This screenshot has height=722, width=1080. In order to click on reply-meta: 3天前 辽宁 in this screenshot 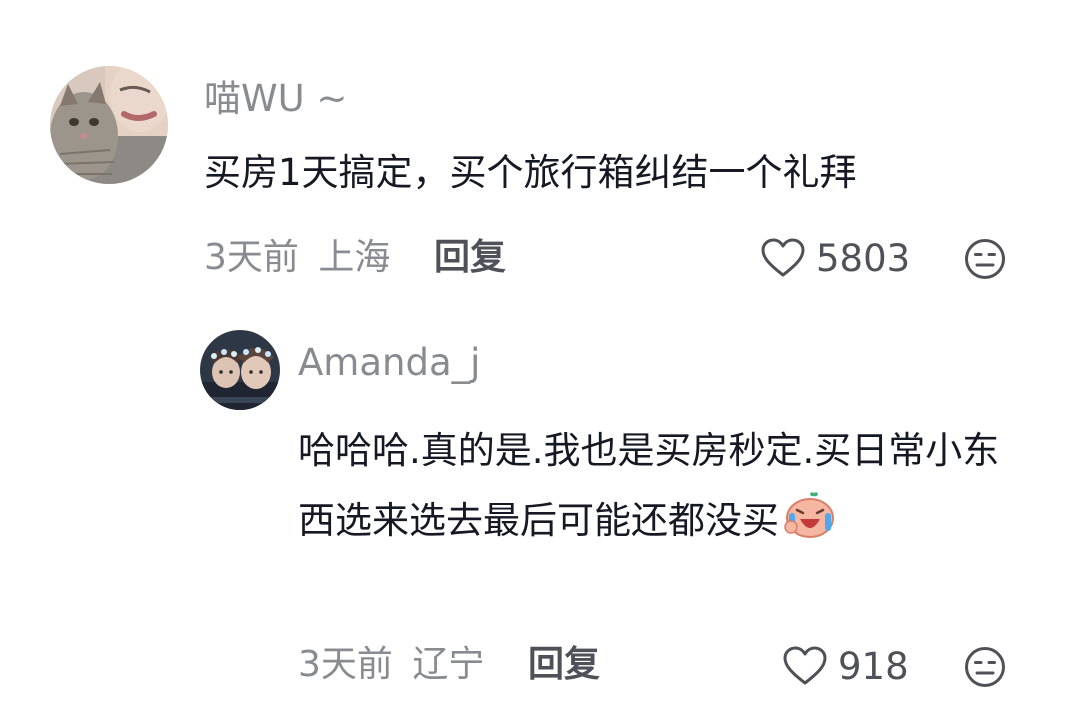, I will do `click(391, 665)`.